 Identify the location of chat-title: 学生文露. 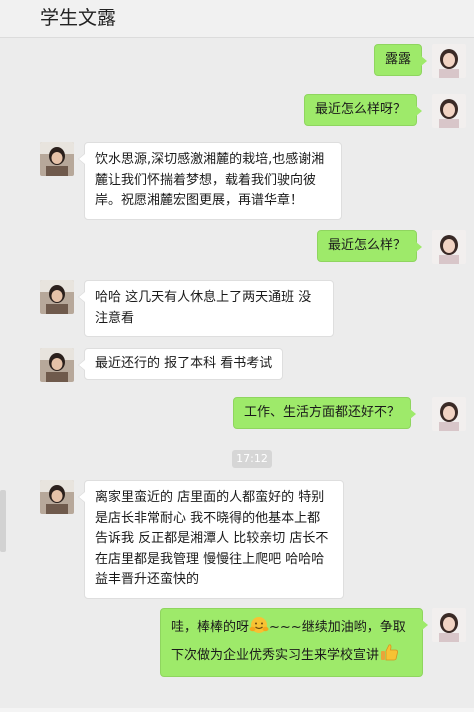
(78, 18).